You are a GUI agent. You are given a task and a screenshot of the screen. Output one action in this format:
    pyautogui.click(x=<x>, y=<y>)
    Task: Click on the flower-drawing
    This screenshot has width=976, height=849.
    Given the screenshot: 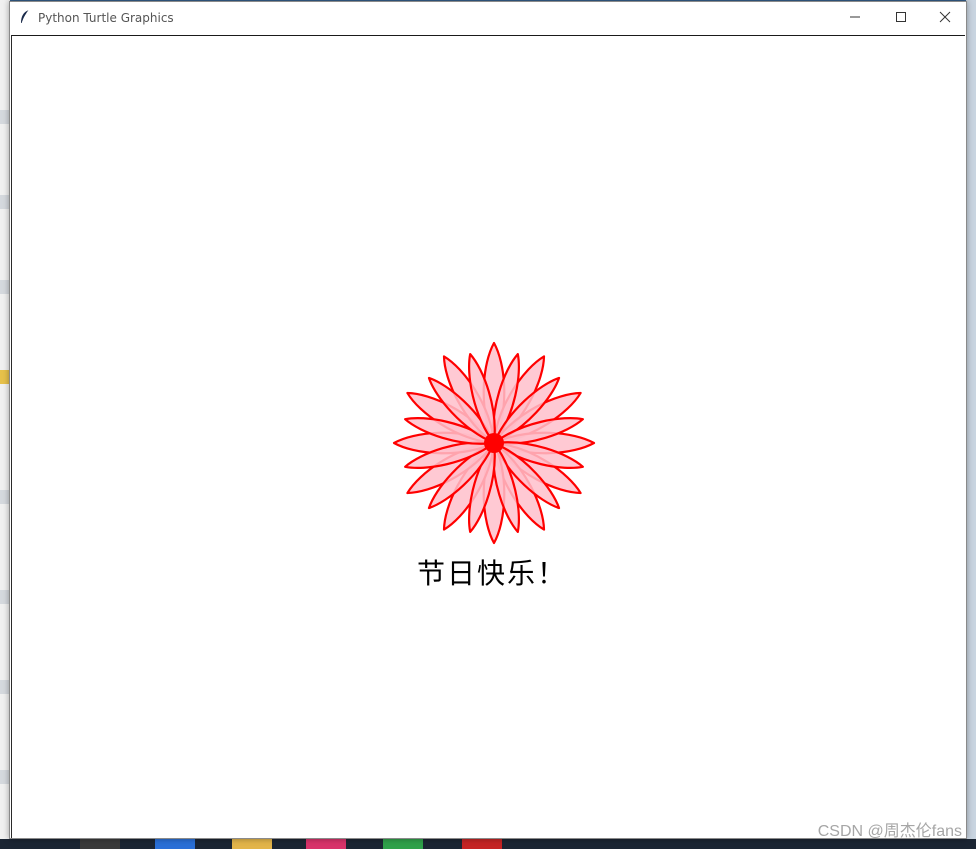 What is the action you would take?
    pyautogui.click(x=494, y=443)
    